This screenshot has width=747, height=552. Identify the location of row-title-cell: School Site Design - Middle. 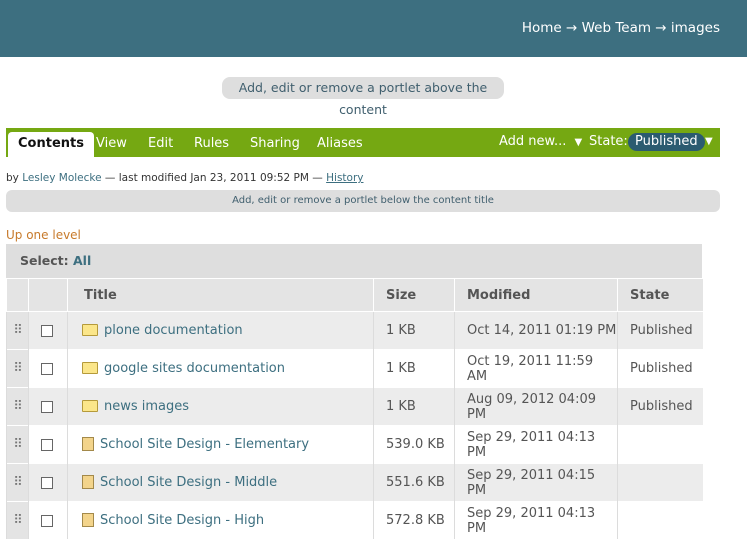
(220, 482).